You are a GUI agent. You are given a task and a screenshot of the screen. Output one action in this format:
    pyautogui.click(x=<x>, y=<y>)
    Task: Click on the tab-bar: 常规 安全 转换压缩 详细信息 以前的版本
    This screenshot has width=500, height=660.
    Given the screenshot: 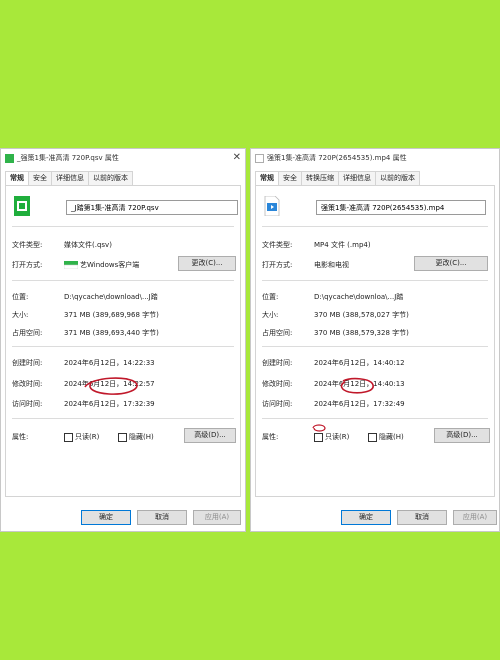 What is the action you would take?
    pyautogui.click(x=337, y=178)
    